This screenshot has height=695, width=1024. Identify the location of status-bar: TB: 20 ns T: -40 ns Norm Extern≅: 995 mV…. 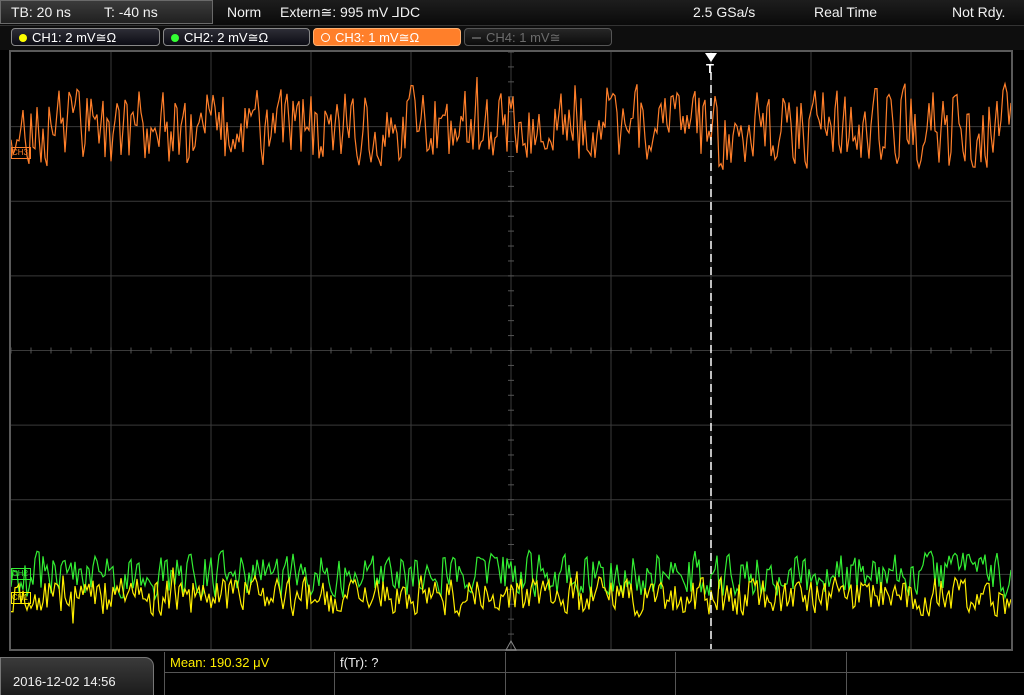
(512, 13).